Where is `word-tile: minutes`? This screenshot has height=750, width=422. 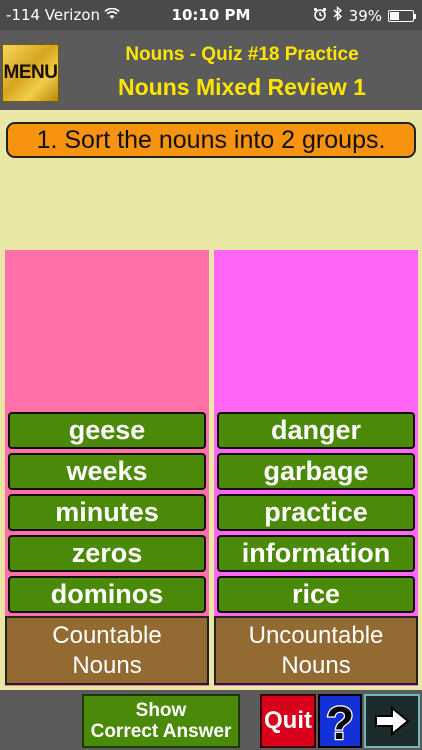 word-tile: minutes is located at coordinates (107, 512).